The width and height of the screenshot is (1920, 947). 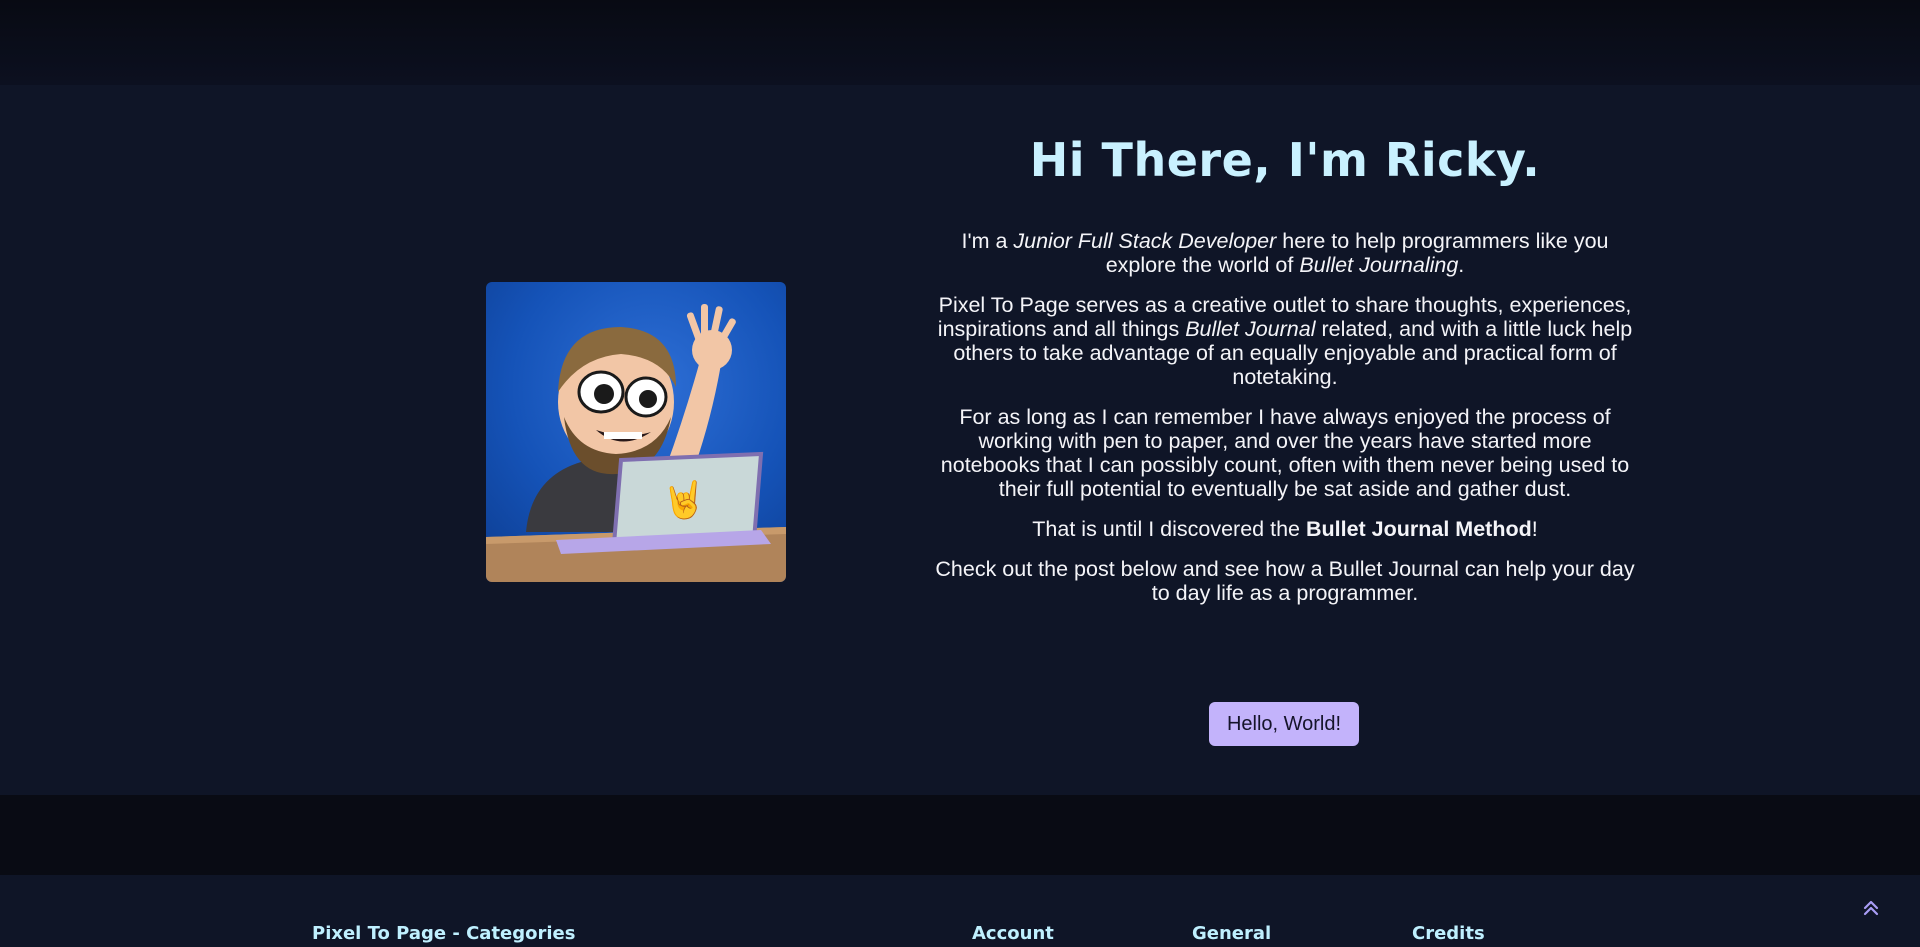 I want to click on text: I'm a, so click(x=987, y=241).